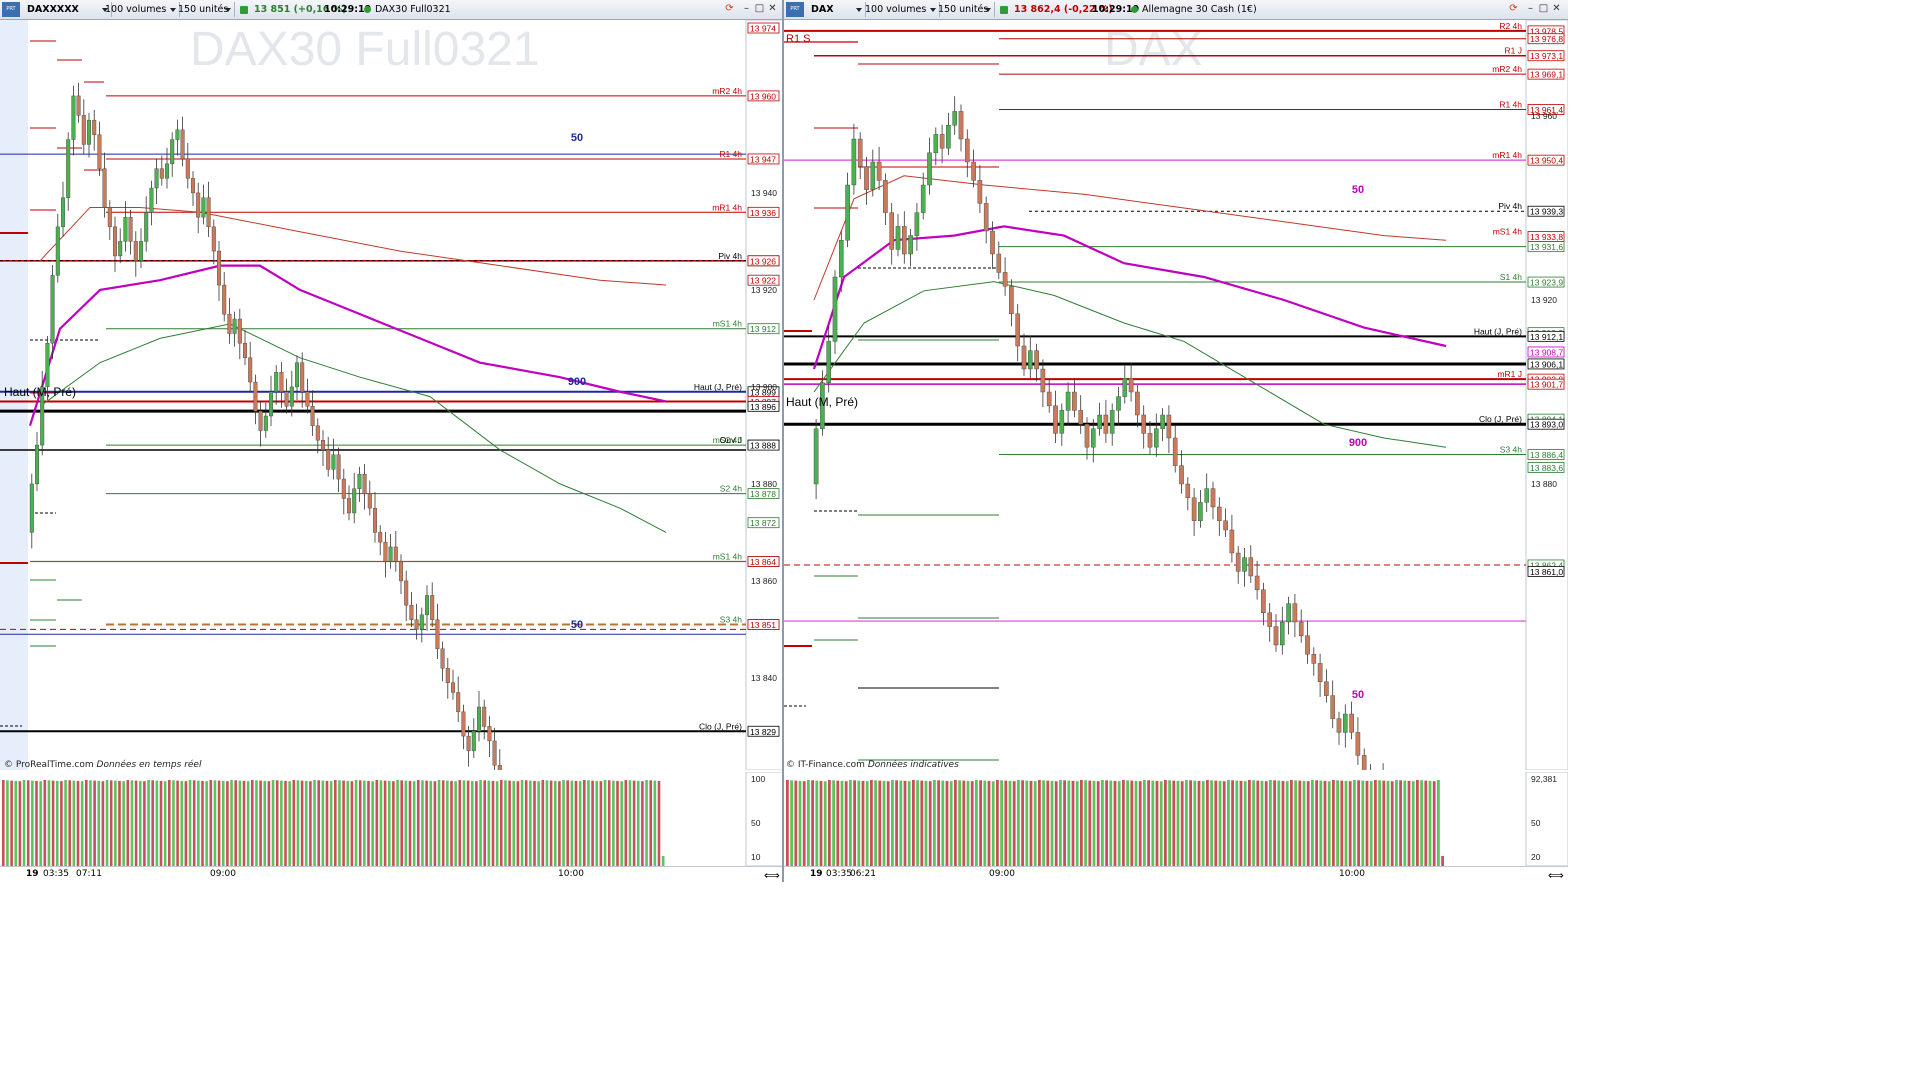 The height and width of the screenshot is (1079, 1919). I want to click on left-volume-svg: 100 50 10, so click(391, 819).